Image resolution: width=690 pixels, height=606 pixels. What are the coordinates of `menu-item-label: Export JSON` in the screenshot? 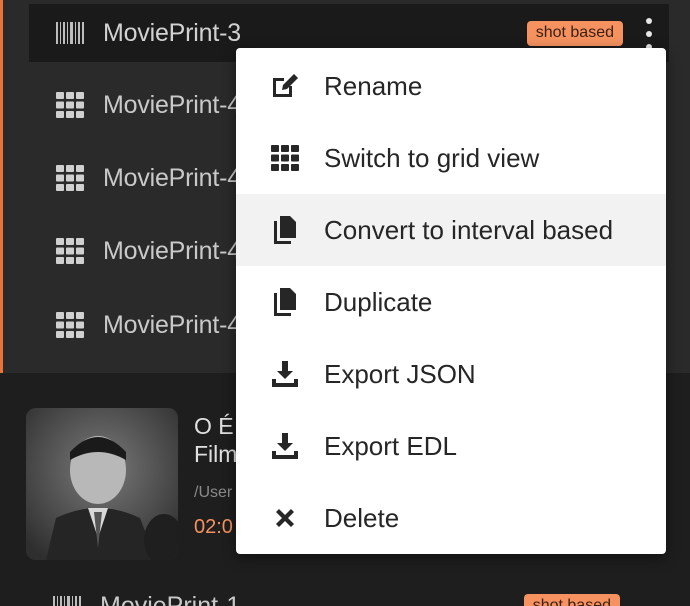 It's located at (400, 373).